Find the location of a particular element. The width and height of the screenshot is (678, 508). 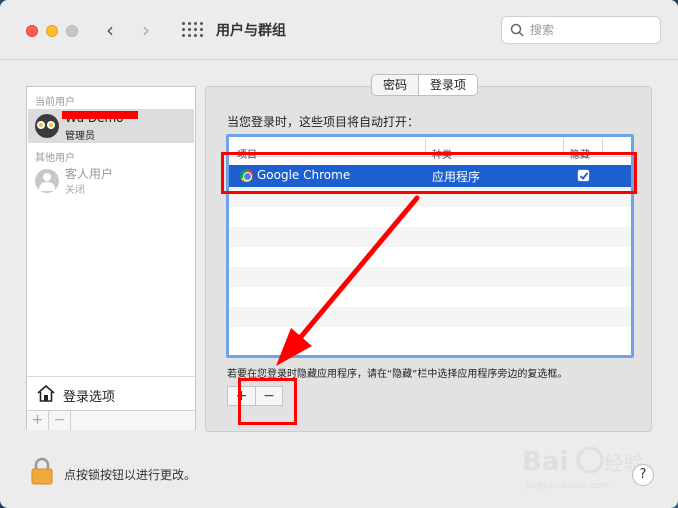

lock-icon is located at coordinates (42, 471).